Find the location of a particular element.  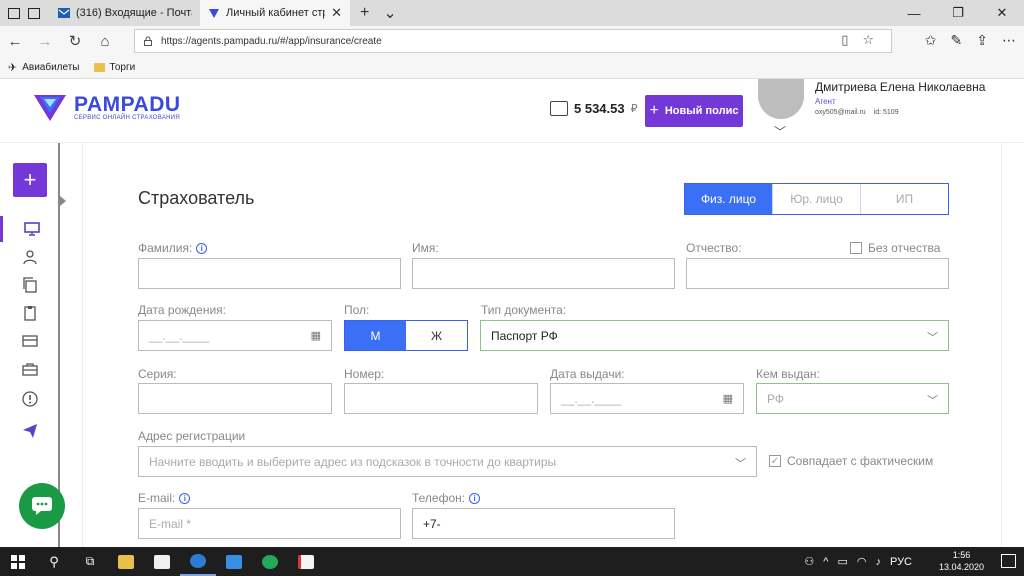

new-policy-button: + Новый полис is located at coordinates (694, 111).